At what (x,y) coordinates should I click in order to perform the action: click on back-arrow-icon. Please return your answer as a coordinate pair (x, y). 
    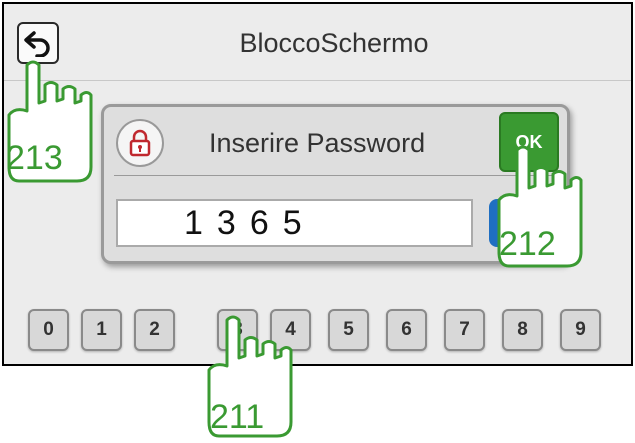
    Looking at the image, I should click on (37, 44).